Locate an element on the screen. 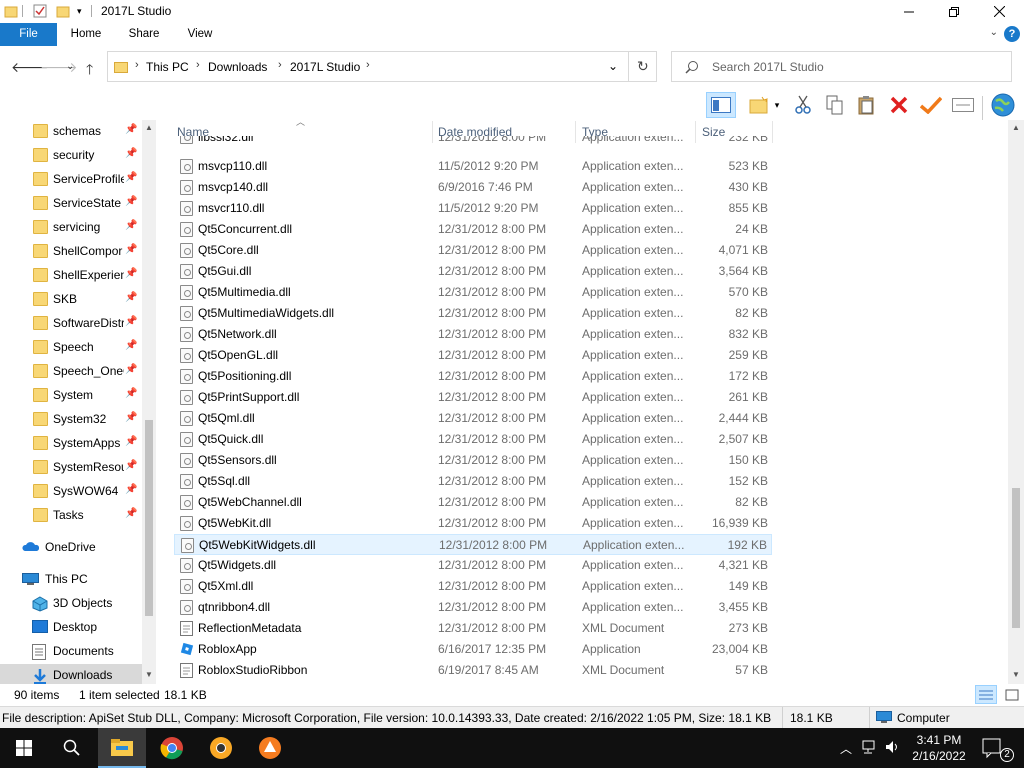 The width and height of the screenshot is (1024, 768). tab-share: Share is located at coordinates (144, 34).